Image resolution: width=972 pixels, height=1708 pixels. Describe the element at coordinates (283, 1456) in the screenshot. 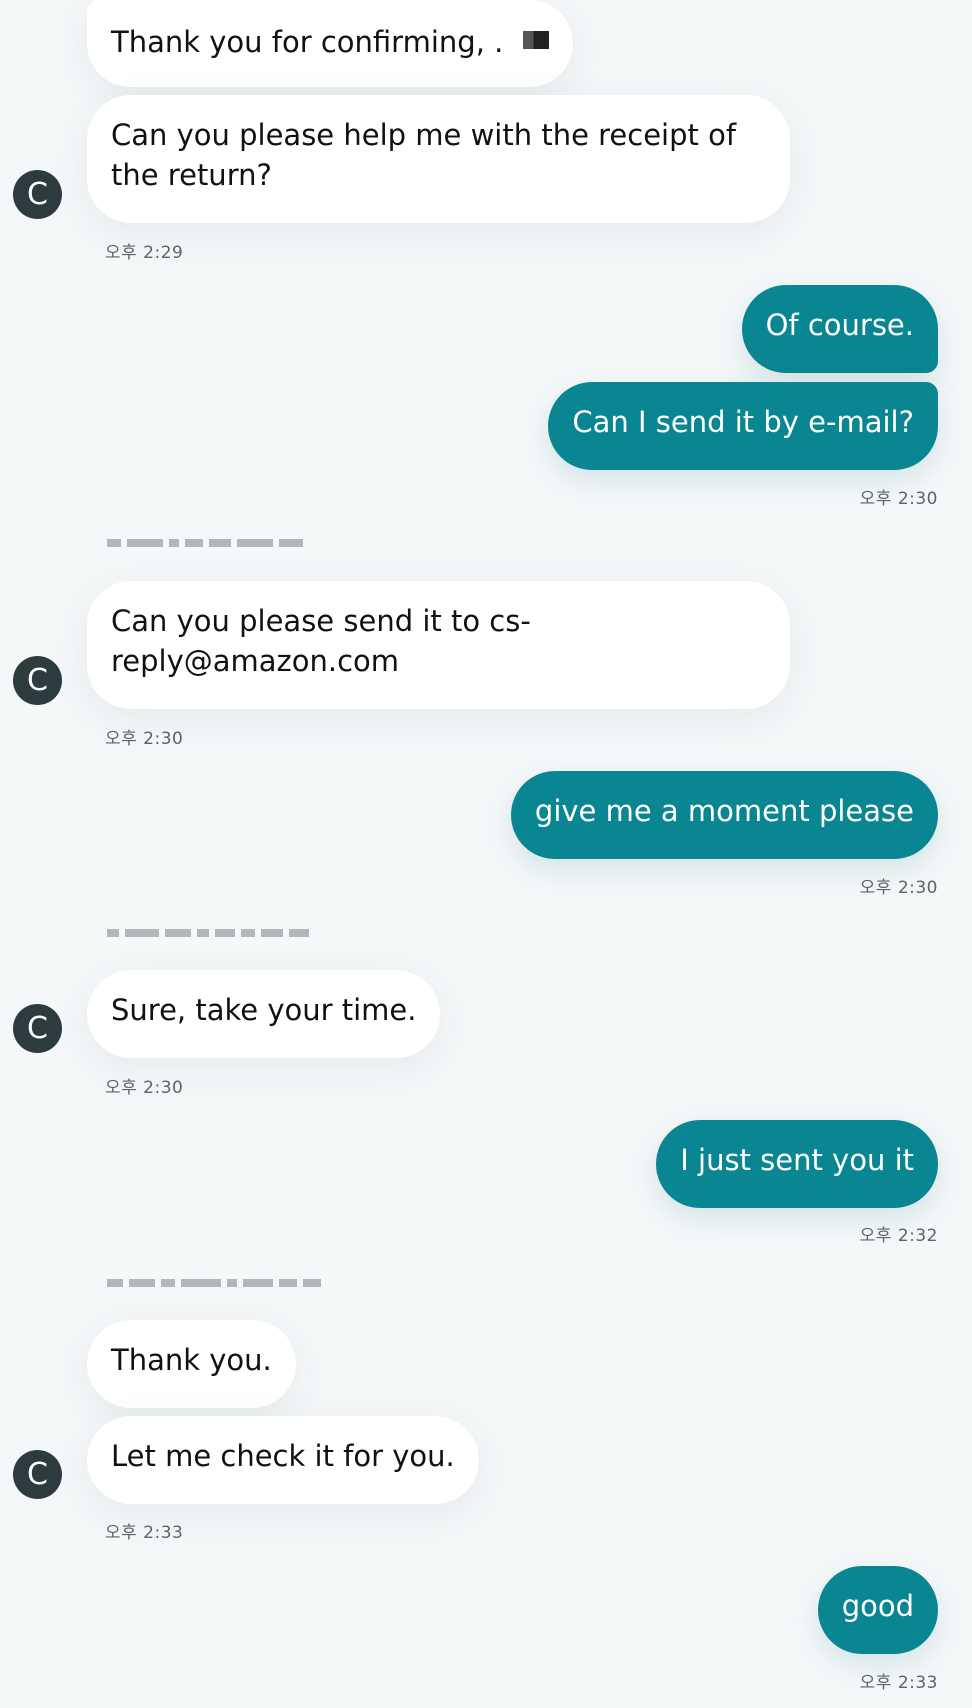

I see `message-text: Let me check it for you.` at that location.